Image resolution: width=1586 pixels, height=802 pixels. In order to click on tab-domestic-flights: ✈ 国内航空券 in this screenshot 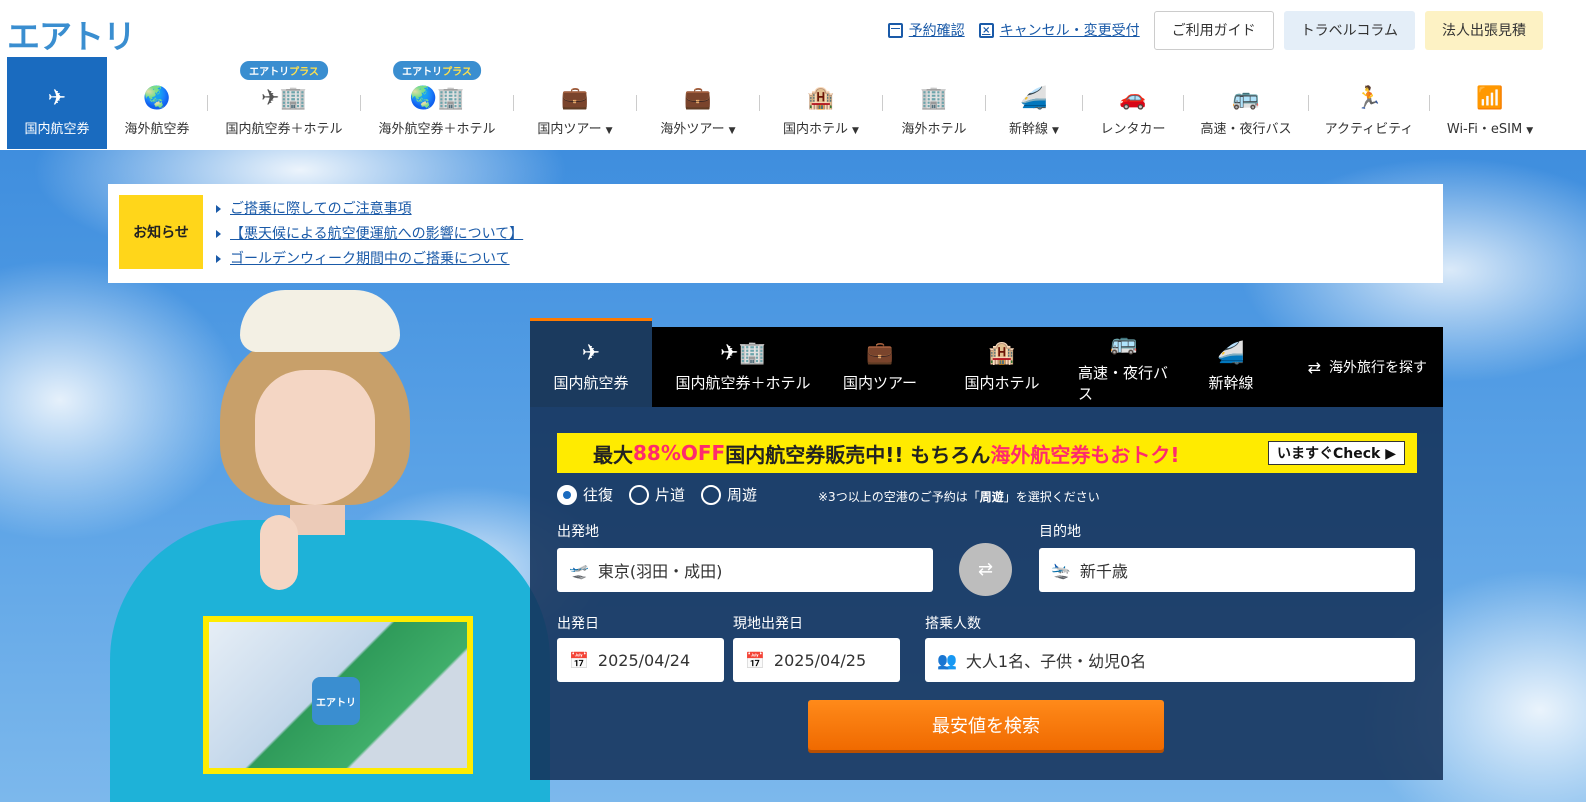, I will do `click(591, 362)`.